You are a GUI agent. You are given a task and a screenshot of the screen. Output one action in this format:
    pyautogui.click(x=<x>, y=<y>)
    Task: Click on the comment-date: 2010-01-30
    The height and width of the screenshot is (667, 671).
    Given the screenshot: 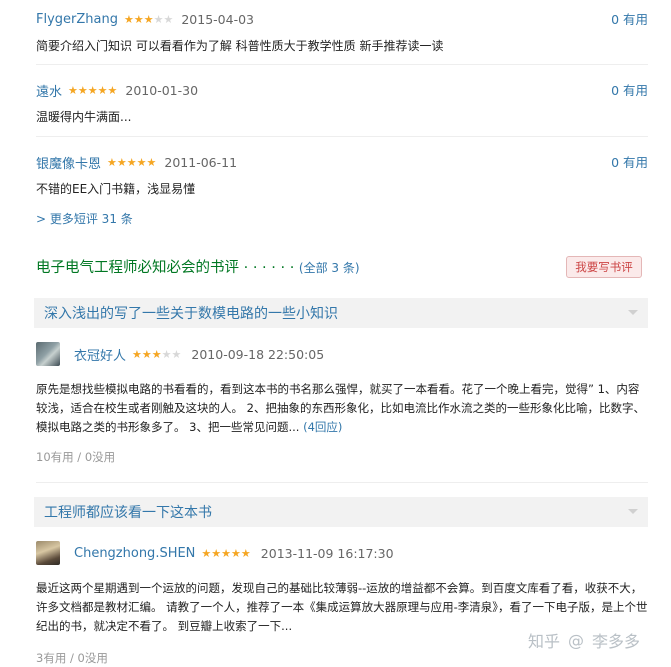 What is the action you would take?
    pyautogui.click(x=162, y=90)
    